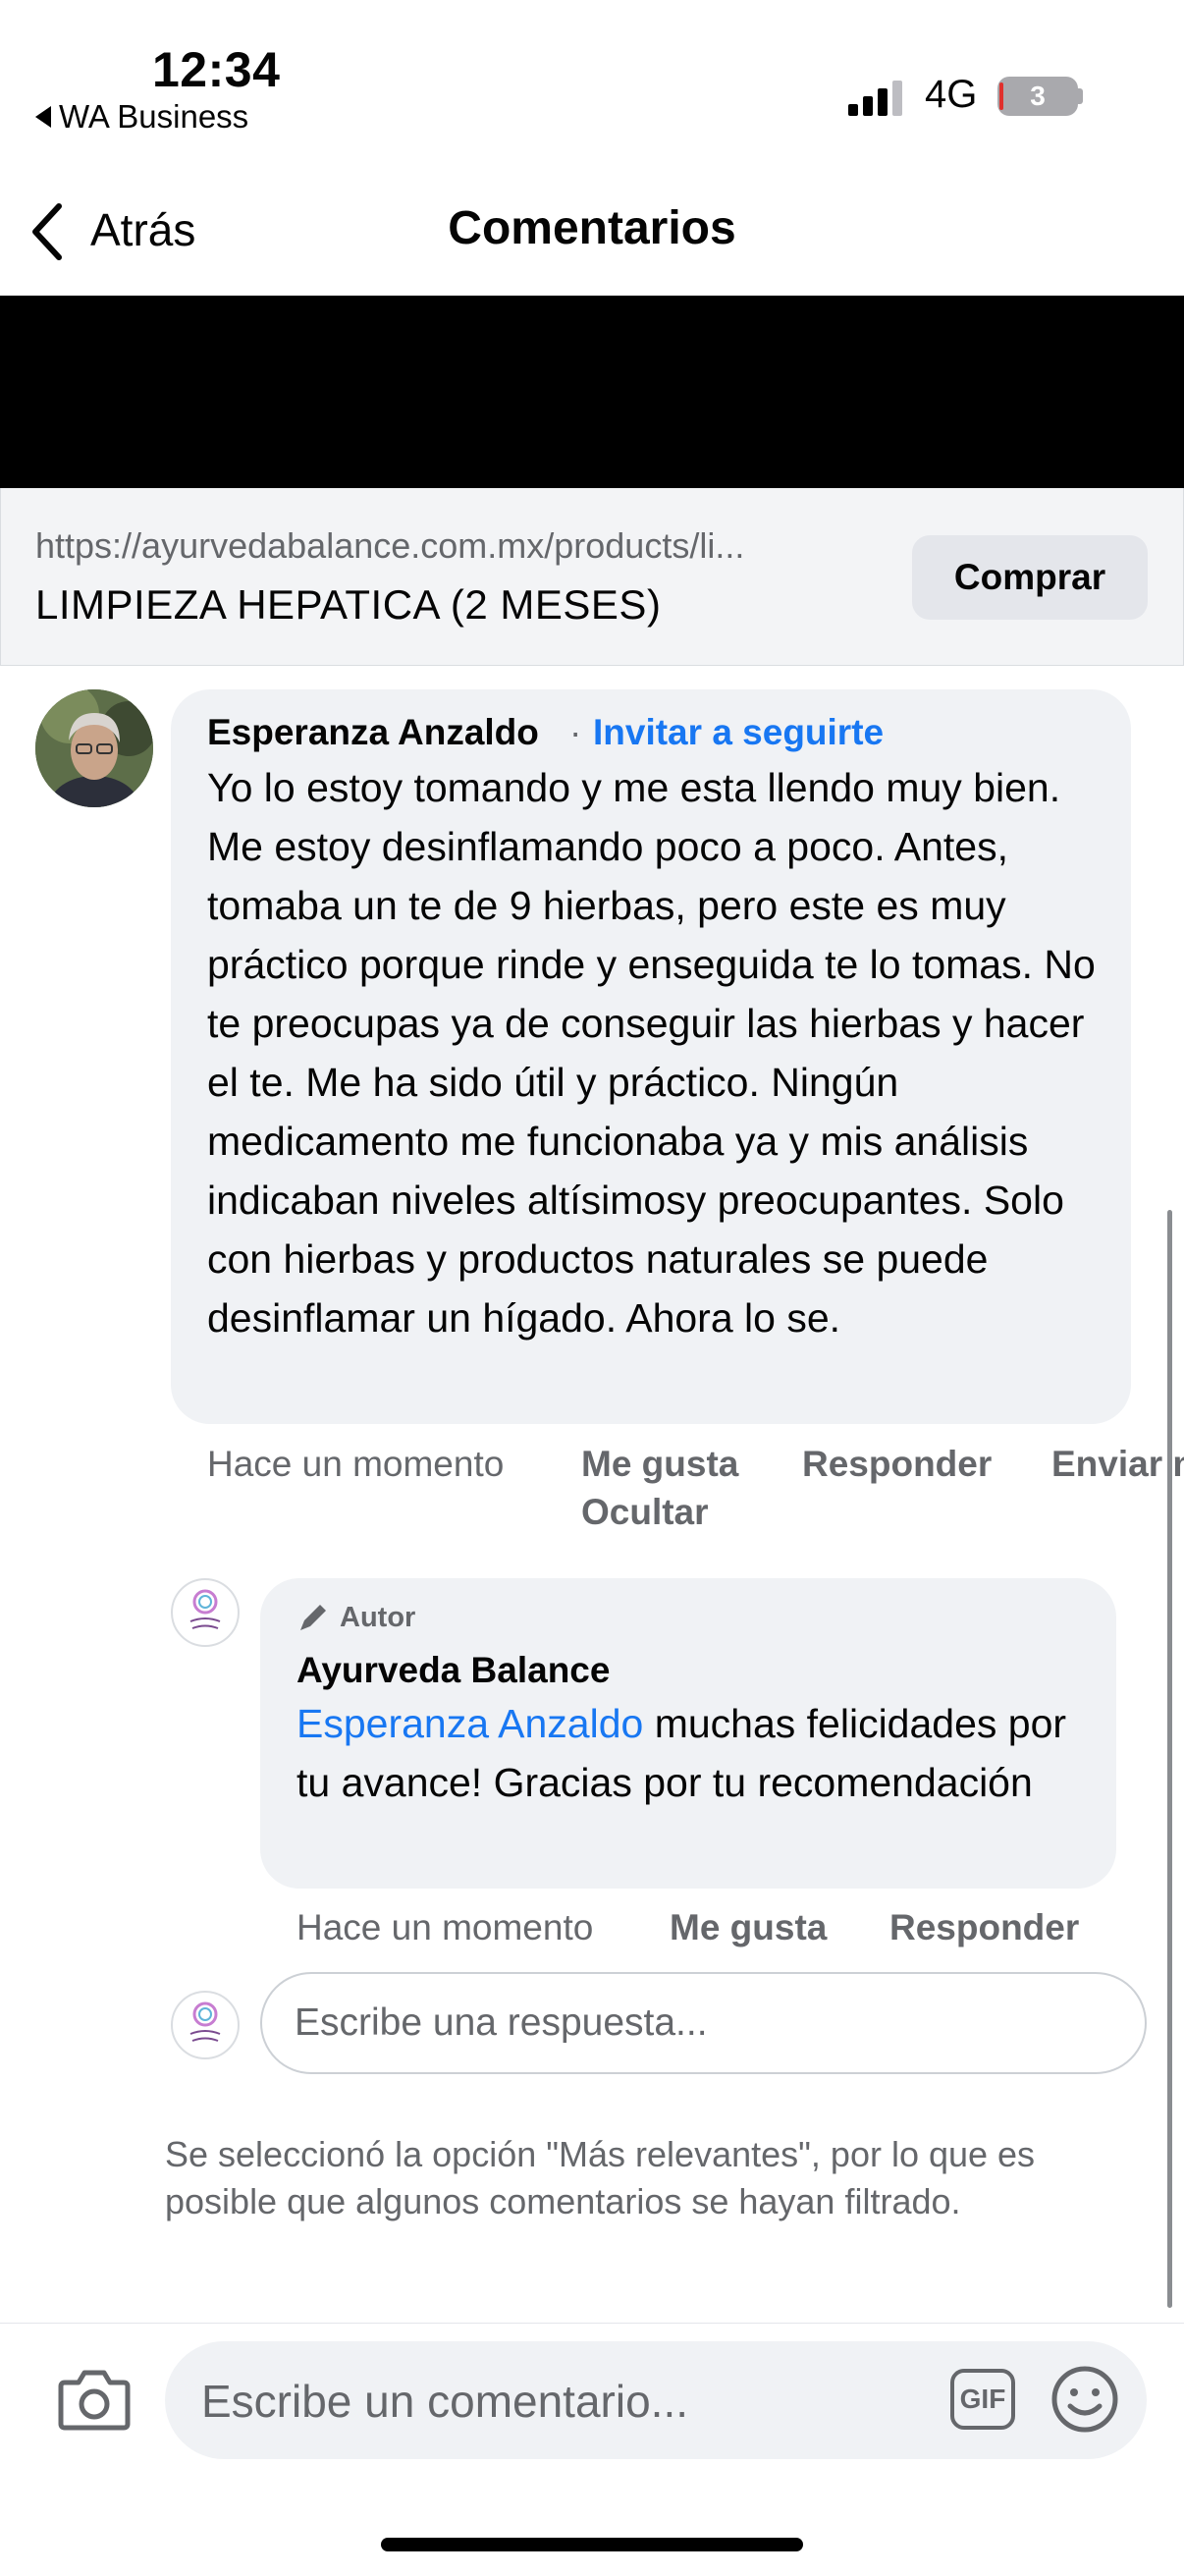  I want to click on comment-hide-button: Ocultar, so click(645, 1512).